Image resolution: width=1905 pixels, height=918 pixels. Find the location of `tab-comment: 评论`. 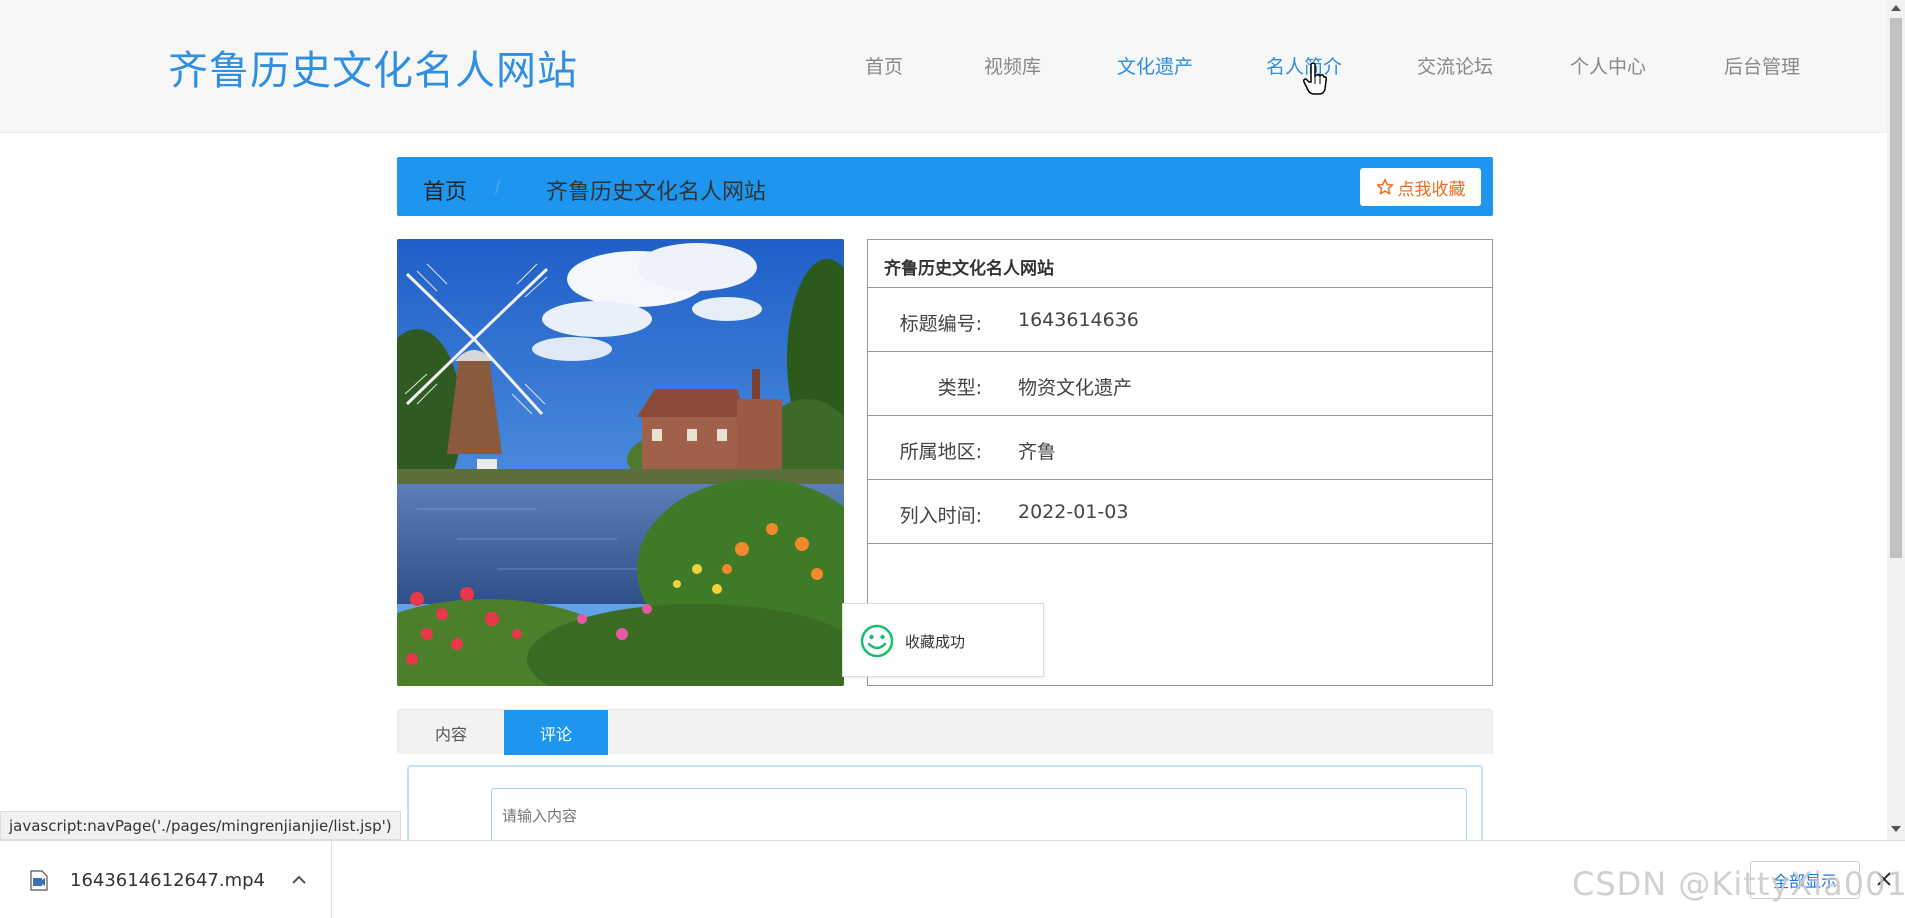

tab-comment: 评论 is located at coordinates (556, 732).